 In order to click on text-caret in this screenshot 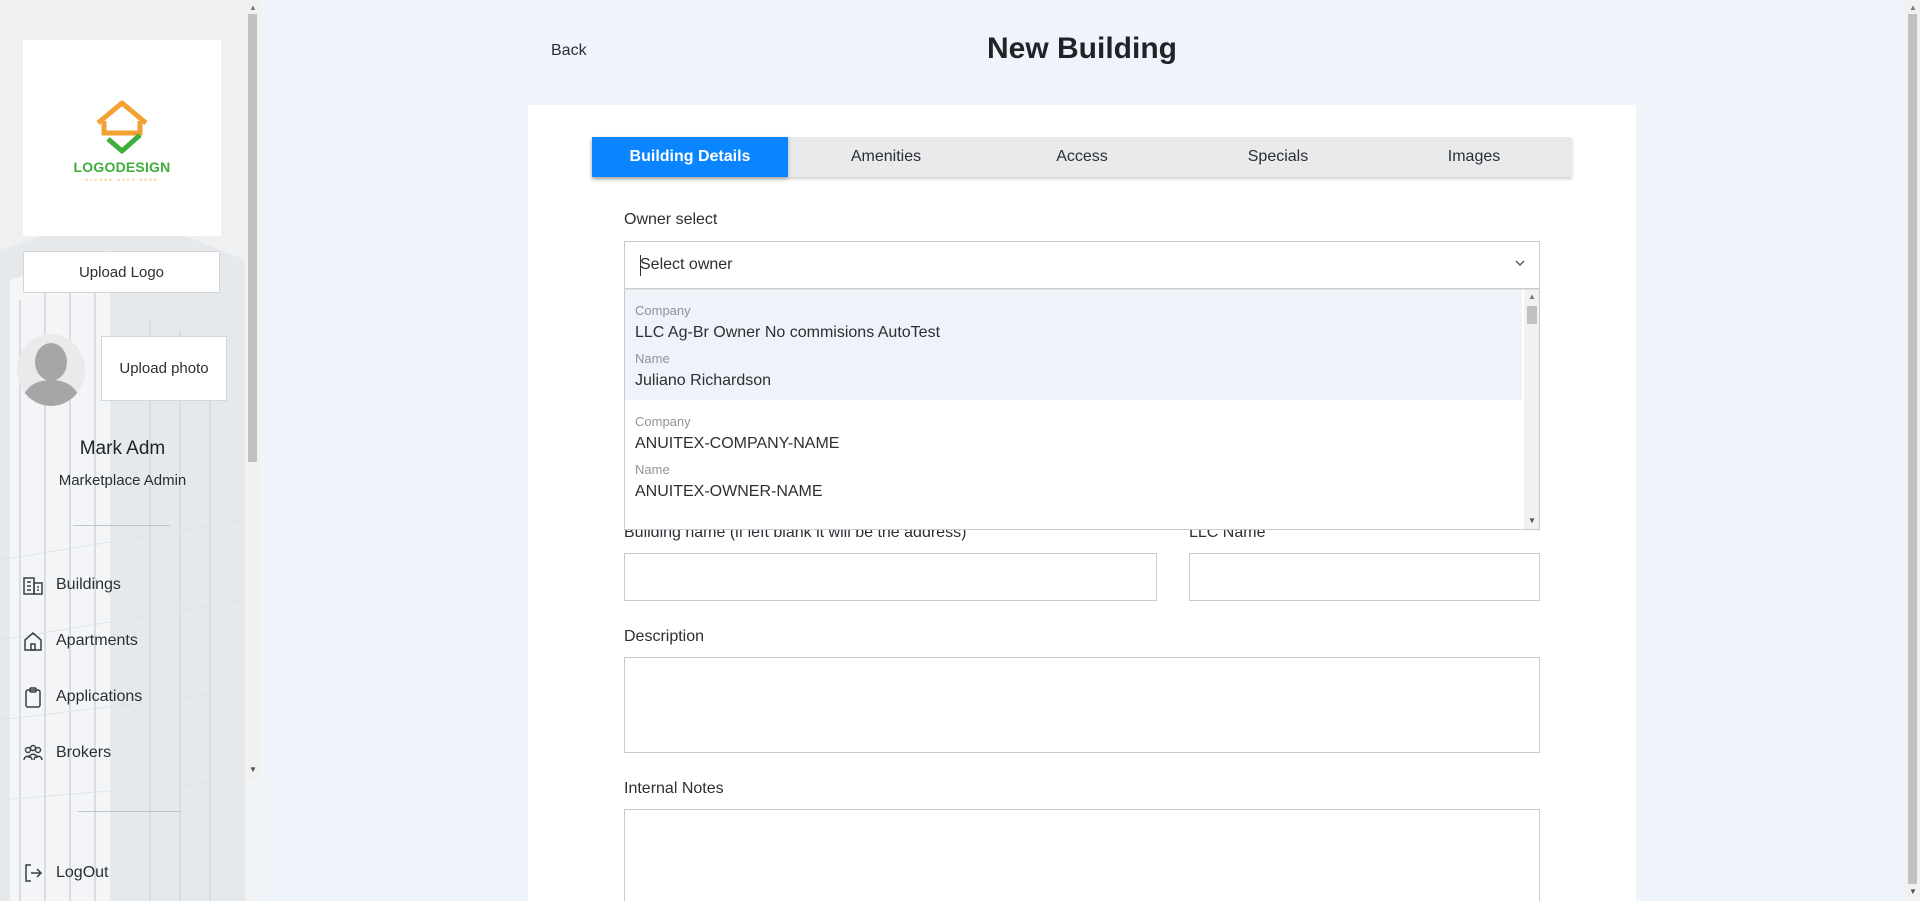, I will do `click(640, 265)`.